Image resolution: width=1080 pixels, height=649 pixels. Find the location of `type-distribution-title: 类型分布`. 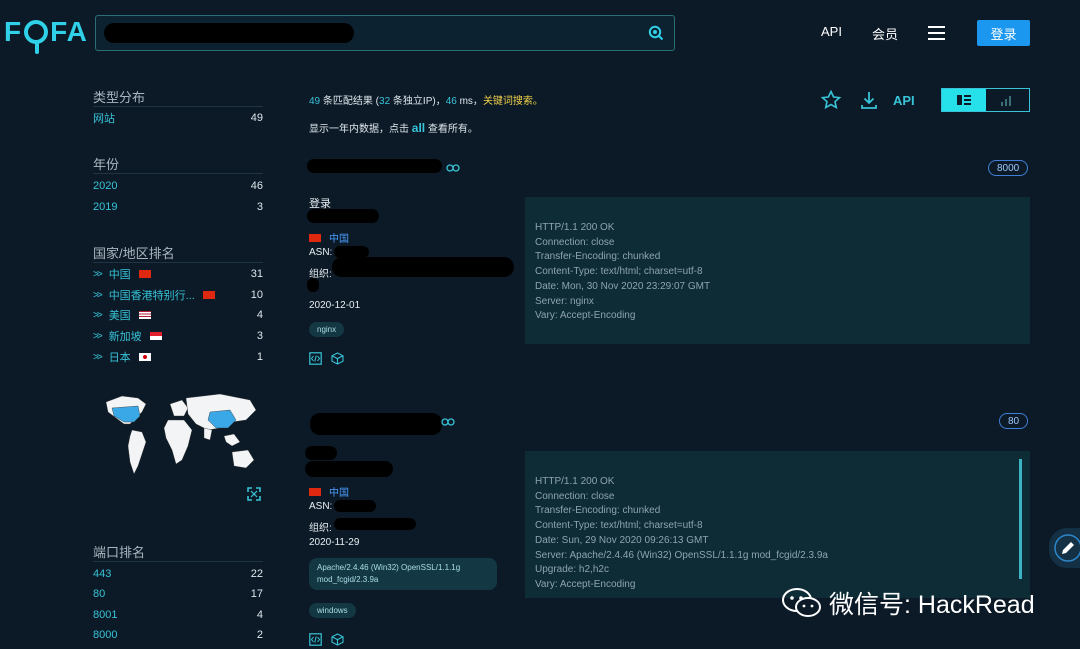

type-distribution-title: 类型分布 is located at coordinates (119, 97).